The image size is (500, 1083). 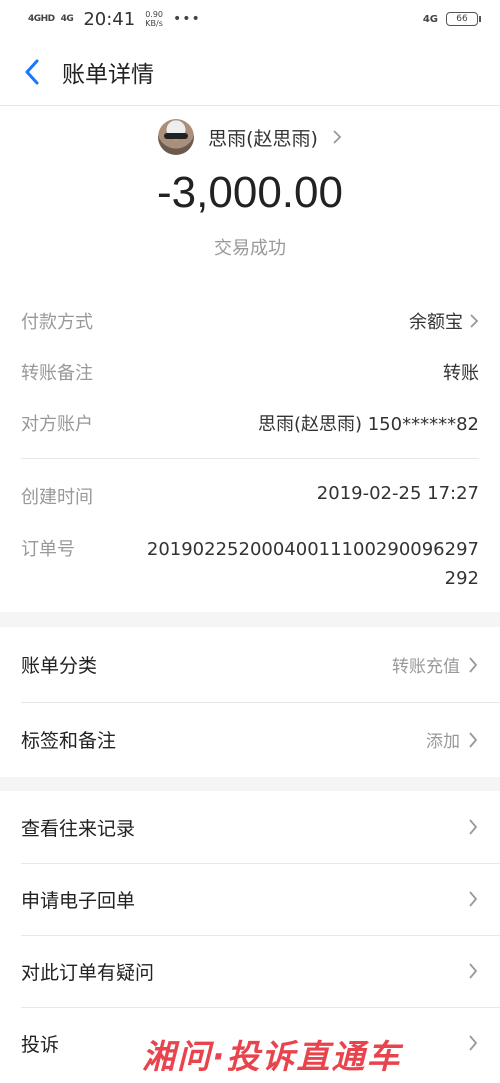 What do you see at coordinates (463, 19) in the screenshot?
I see `battery-icon: 66` at bounding box center [463, 19].